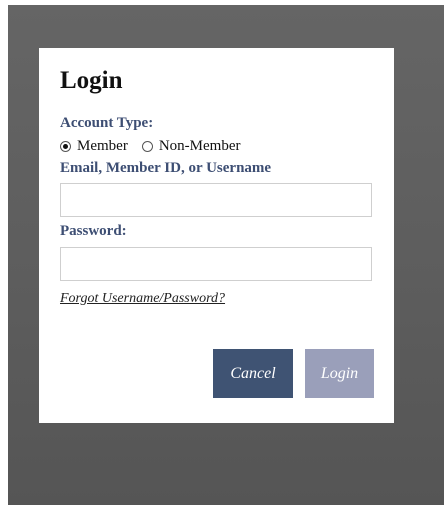 Image resolution: width=444 pixels, height=505 pixels. What do you see at coordinates (253, 373) in the screenshot?
I see `cancel-button: Cancel` at bounding box center [253, 373].